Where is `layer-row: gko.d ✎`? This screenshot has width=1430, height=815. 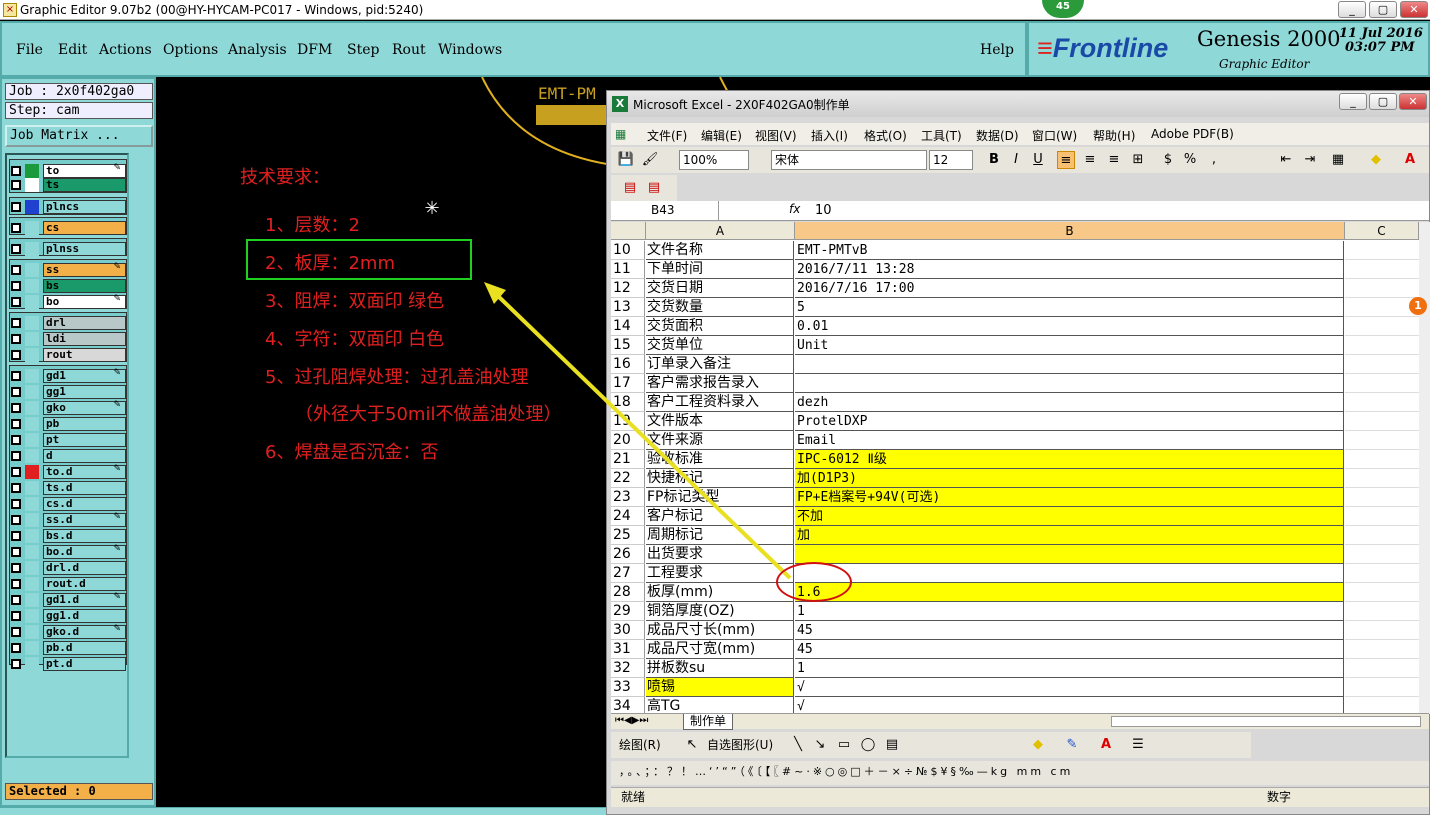
layer-row: gko.d ✎ is located at coordinates (67, 632).